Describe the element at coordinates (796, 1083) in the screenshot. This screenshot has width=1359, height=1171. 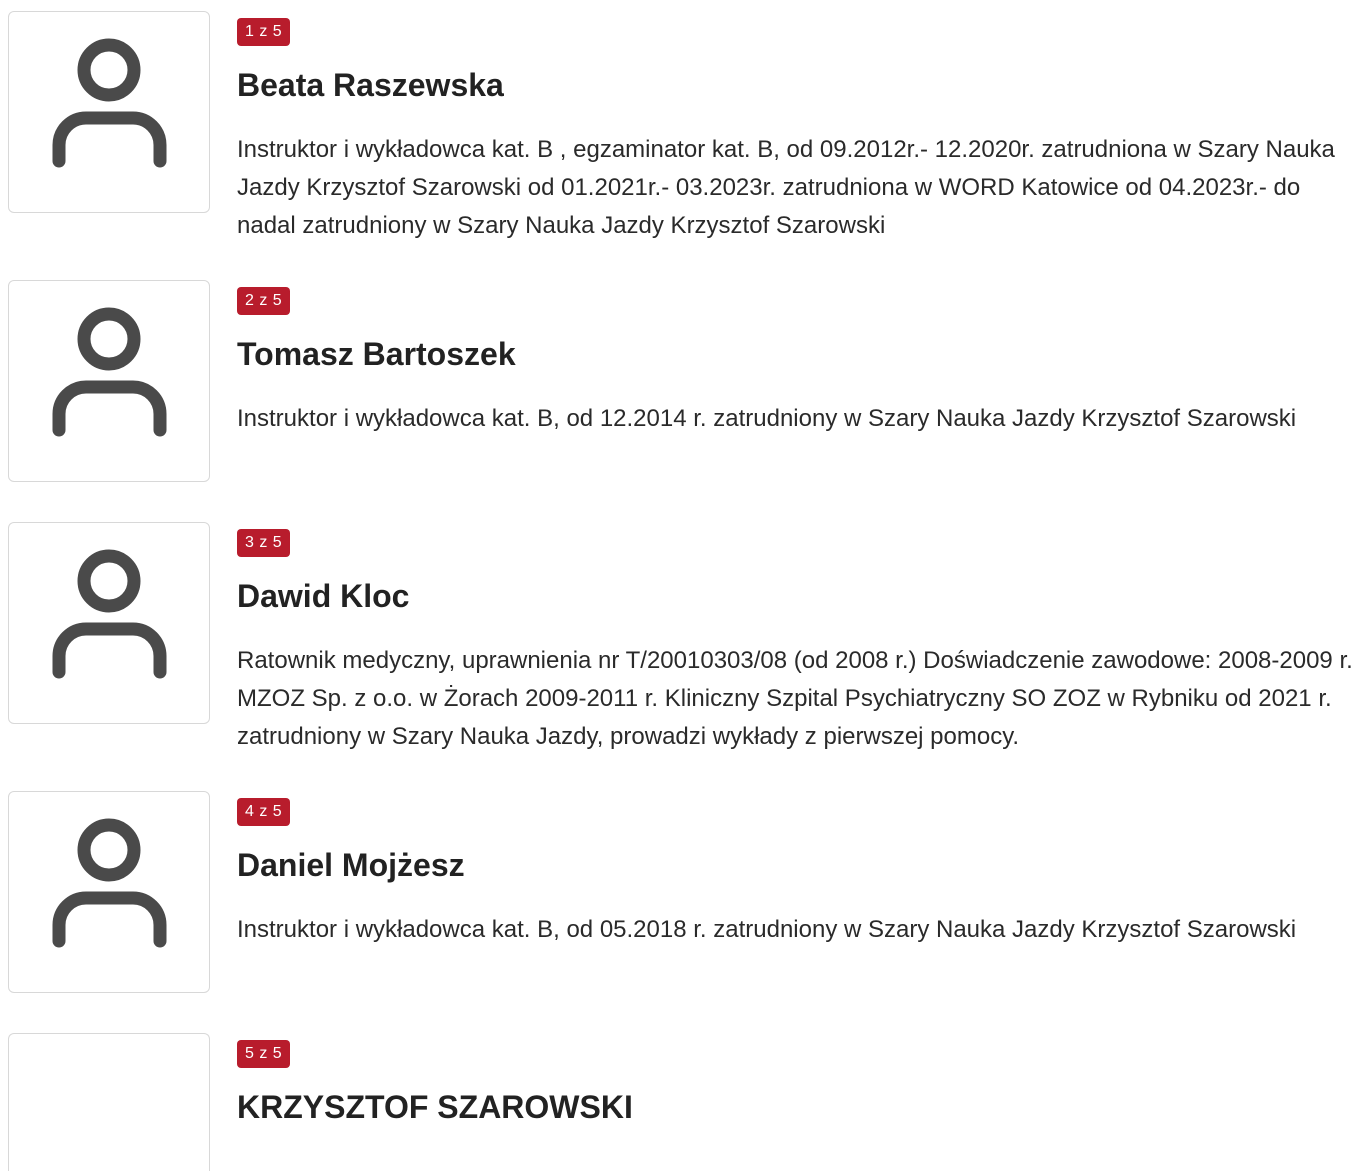
I see `member-content: 5 z 5 KRZYSZTOF SZAROWSKI` at that location.